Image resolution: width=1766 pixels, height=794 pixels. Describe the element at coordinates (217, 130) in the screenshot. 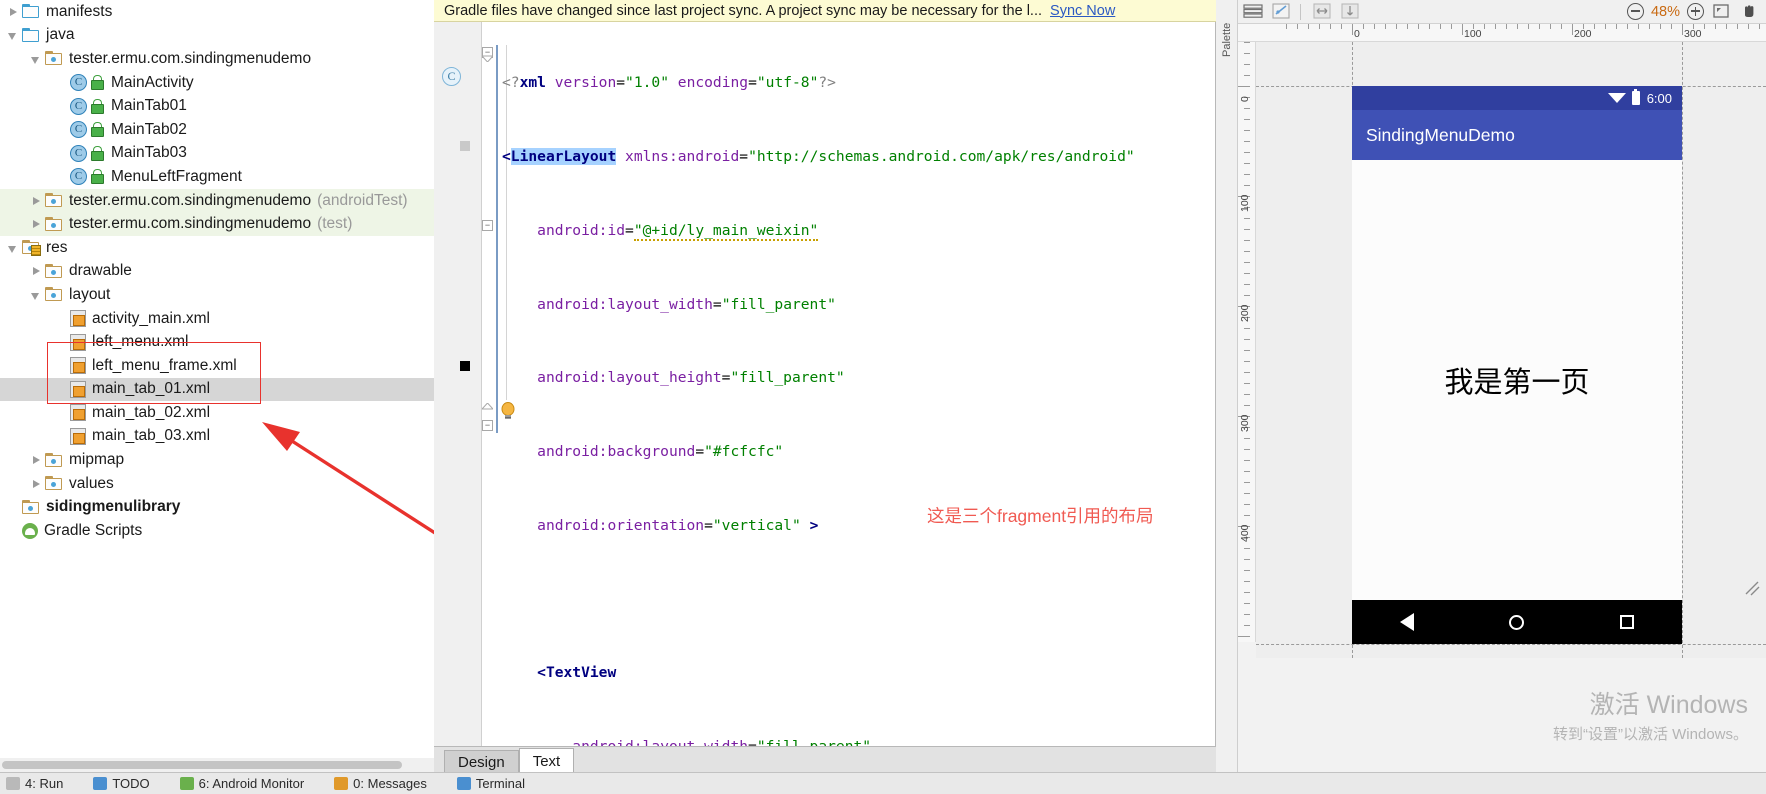

I see `tree-item-maintab02: C MainTab02` at that location.